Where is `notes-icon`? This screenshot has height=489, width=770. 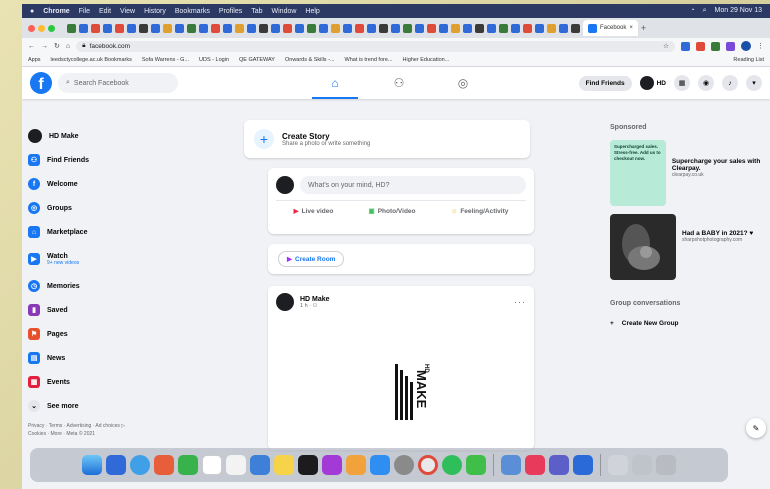 notes-icon is located at coordinates (284, 465).